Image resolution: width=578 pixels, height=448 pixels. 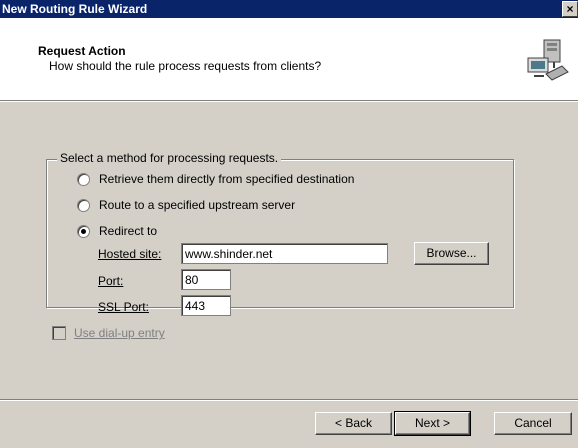 What do you see at coordinates (548, 60) in the screenshot?
I see `routing-wizard-icon` at bounding box center [548, 60].